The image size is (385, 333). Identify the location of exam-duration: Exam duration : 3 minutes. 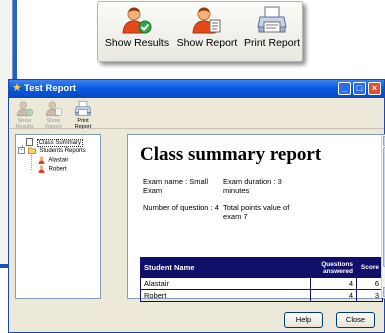
(252, 186).